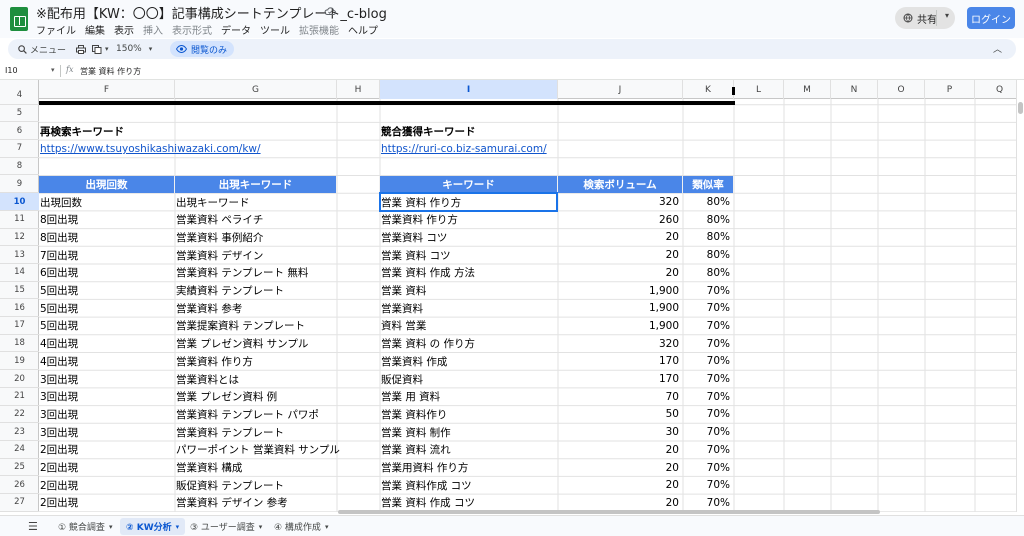 The width and height of the screenshot is (1024, 536). I want to click on vertical-scrollbar, so click(1020, 296).